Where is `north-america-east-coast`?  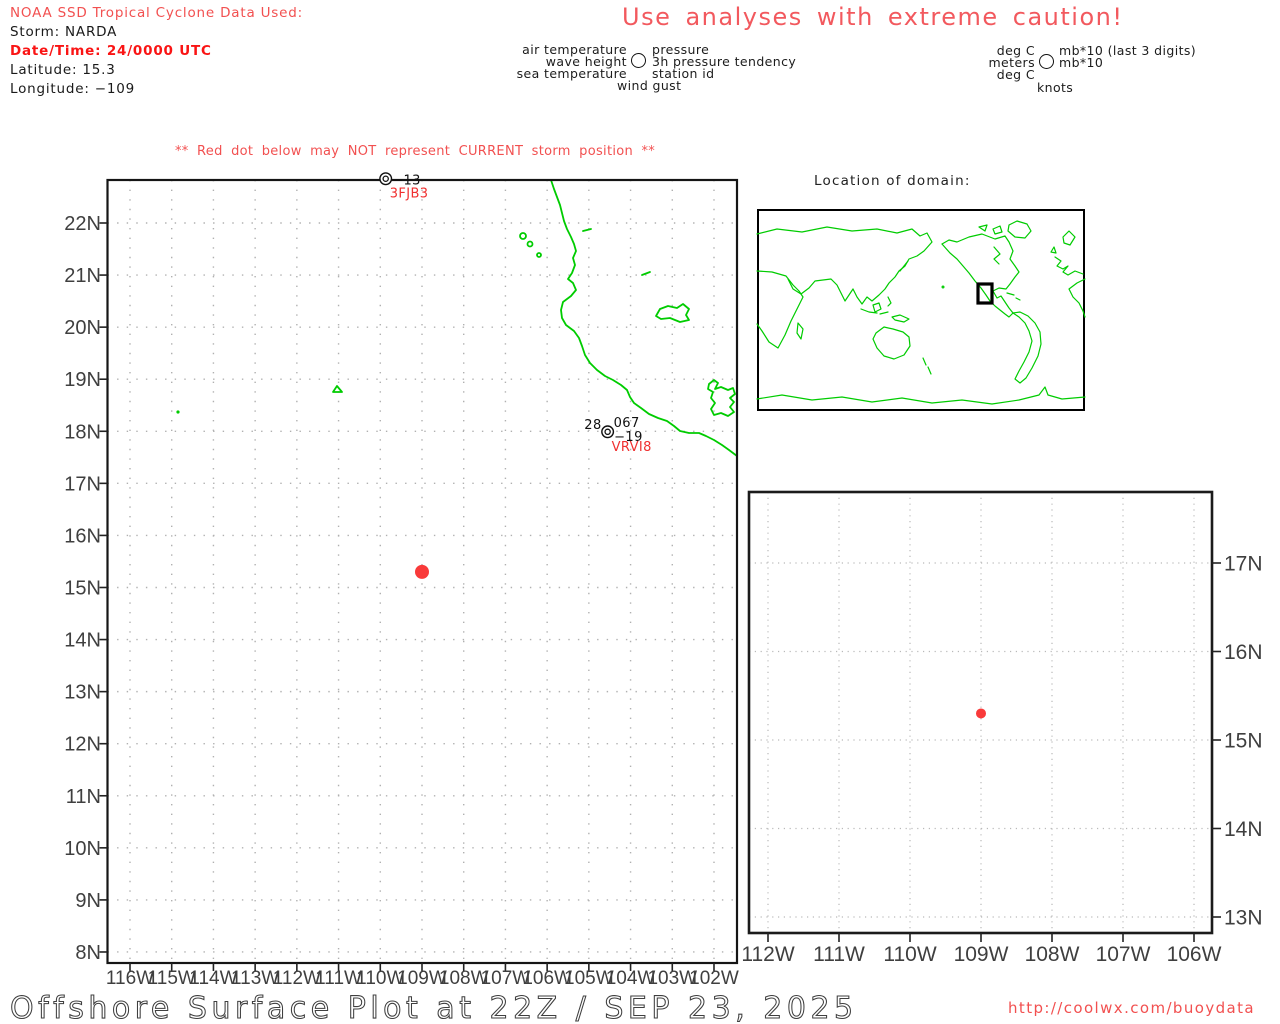 north-america-east-coast is located at coordinates (980, 273).